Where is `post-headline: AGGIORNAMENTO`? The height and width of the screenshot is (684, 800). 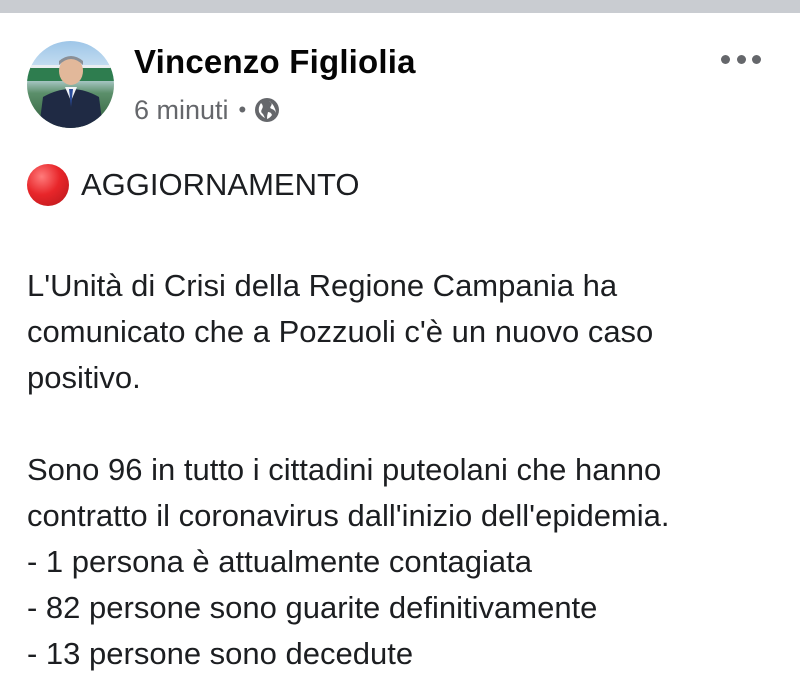
post-headline: AGGIORNAMENTO is located at coordinates (193, 185).